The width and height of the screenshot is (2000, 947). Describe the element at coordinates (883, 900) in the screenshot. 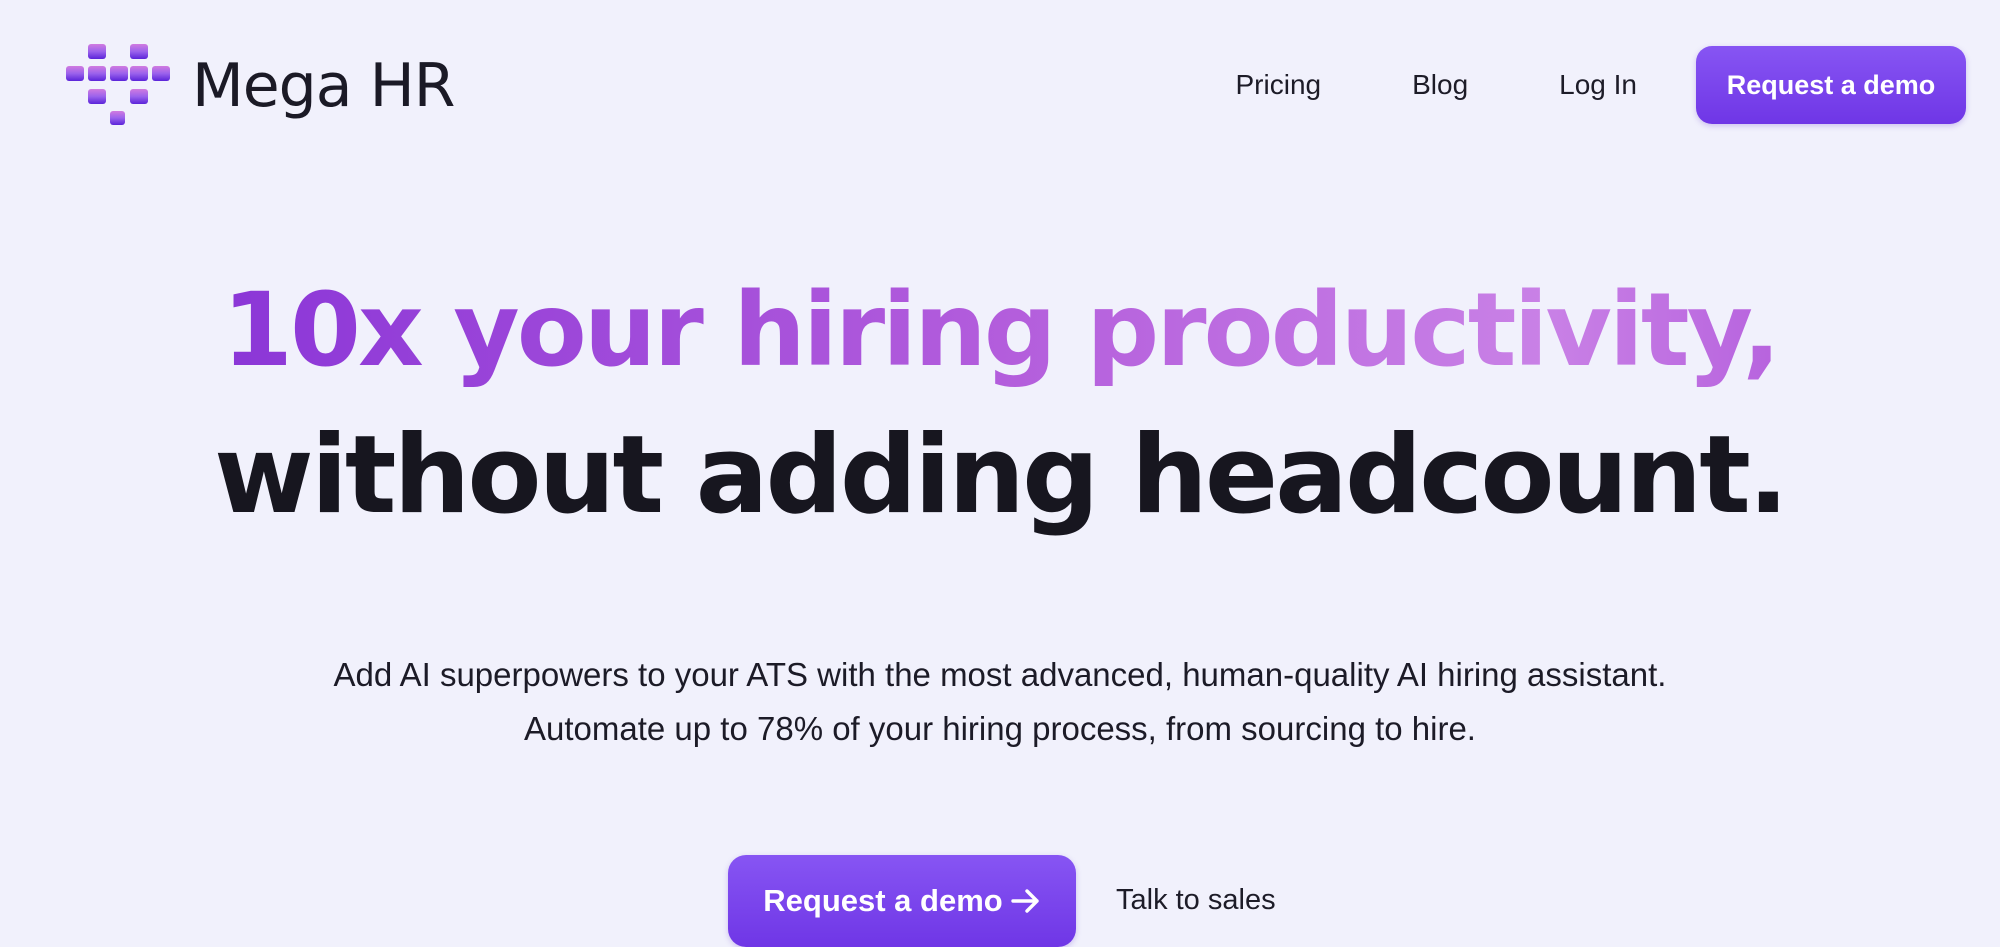

I see `hero-request-demo-label: Request a demo` at that location.